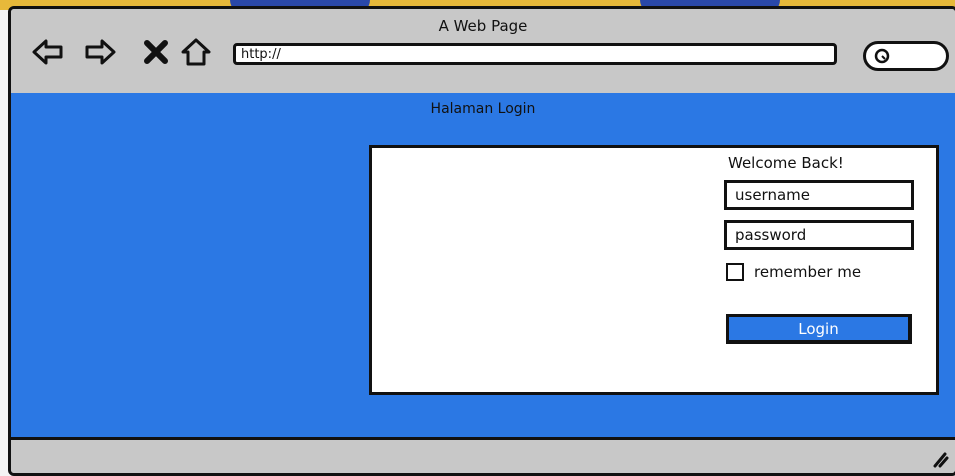 Image resolution: width=955 pixels, height=476 pixels. What do you see at coordinates (882, 56) in the screenshot?
I see `search-icon` at bounding box center [882, 56].